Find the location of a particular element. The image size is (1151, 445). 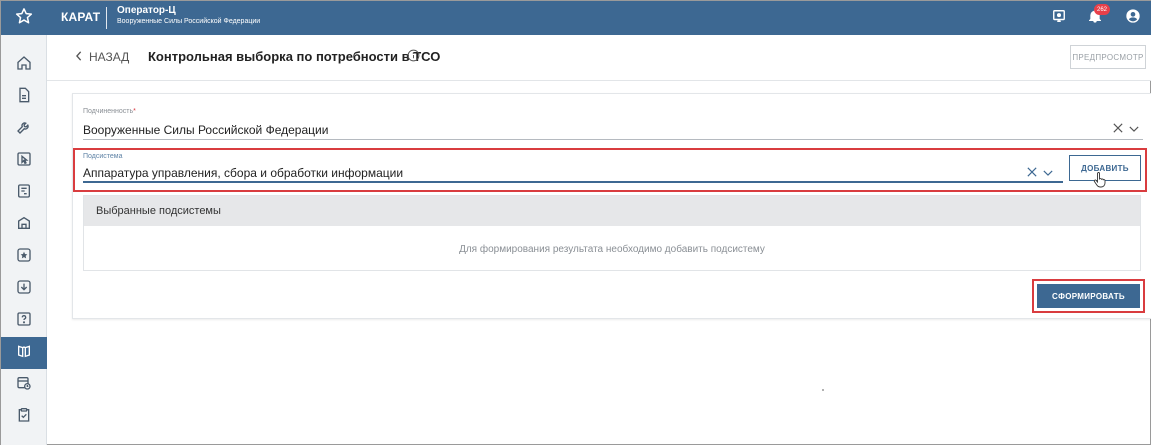

sidebar-item-home is located at coordinates (24, 65).